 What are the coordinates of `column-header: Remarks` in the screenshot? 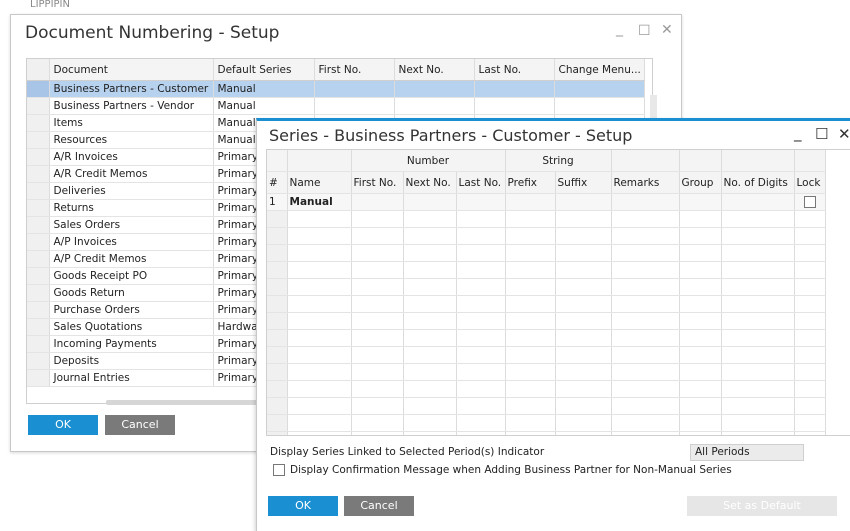 It's located at (645, 182).